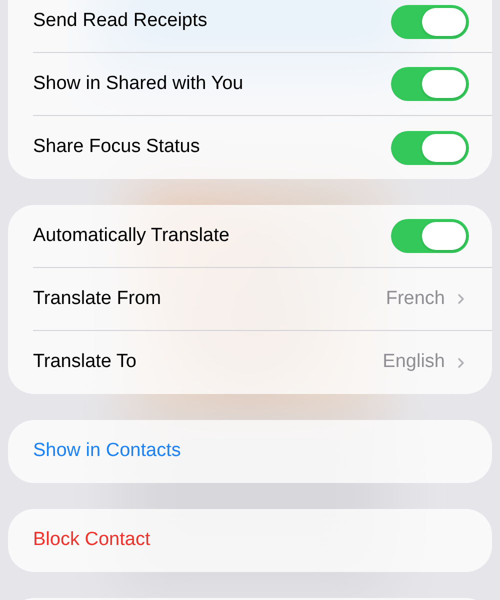 This screenshot has width=500, height=600. What do you see at coordinates (97, 298) in the screenshot?
I see `row-label: Translate From` at bounding box center [97, 298].